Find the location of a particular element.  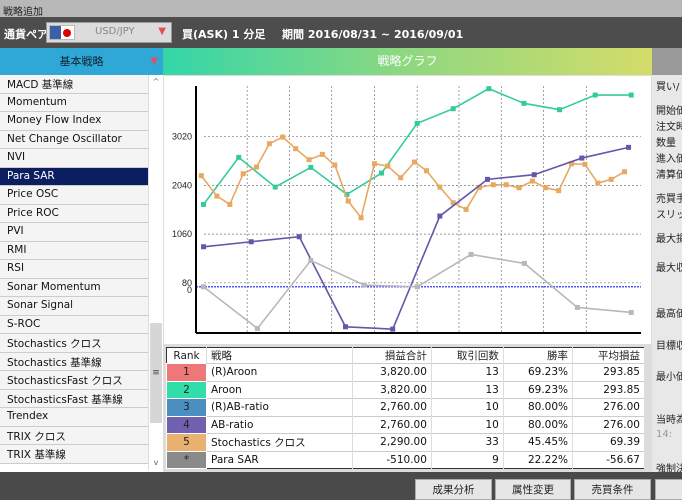

strategy-item: Price ROC is located at coordinates (74, 213).